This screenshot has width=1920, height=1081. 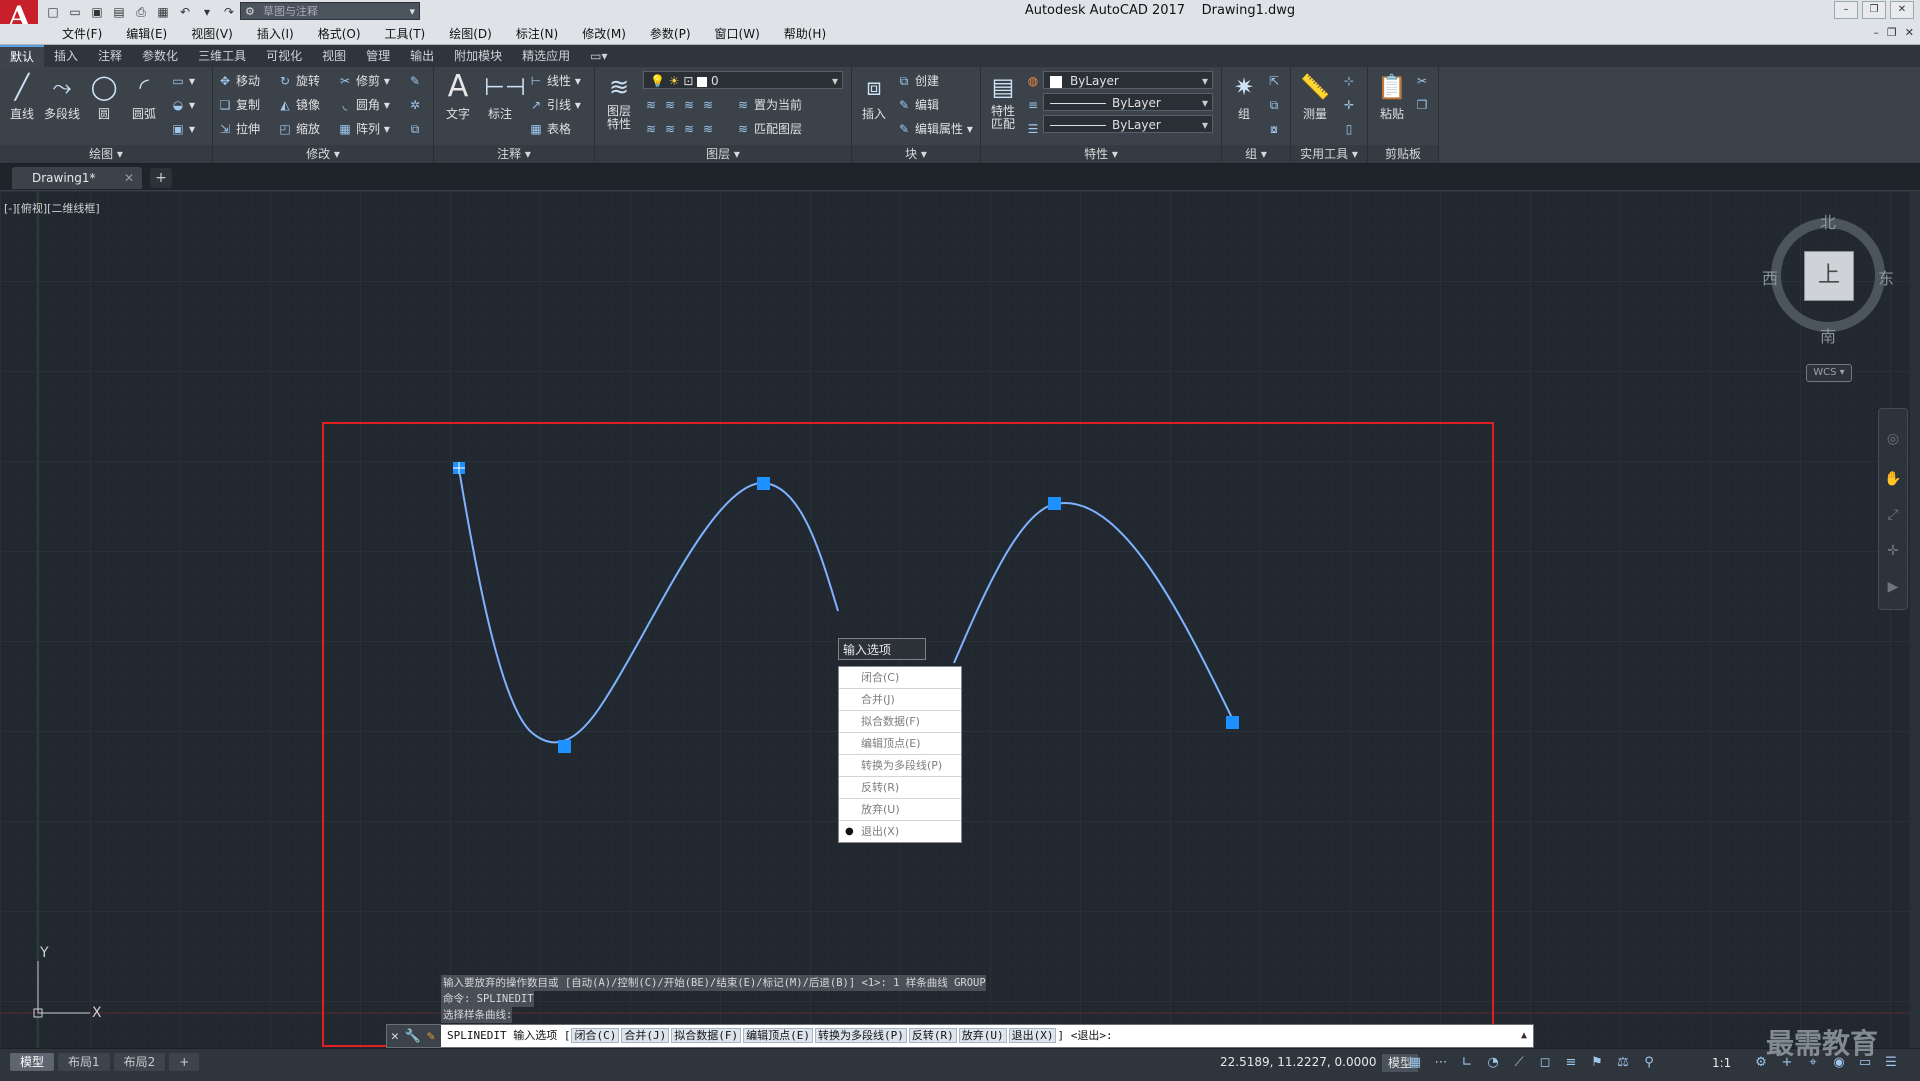 What do you see at coordinates (1571, 1063) in the screenshot?
I see `lineweight-toggle-icon: ≡` at bounding box center [1571, 1063].